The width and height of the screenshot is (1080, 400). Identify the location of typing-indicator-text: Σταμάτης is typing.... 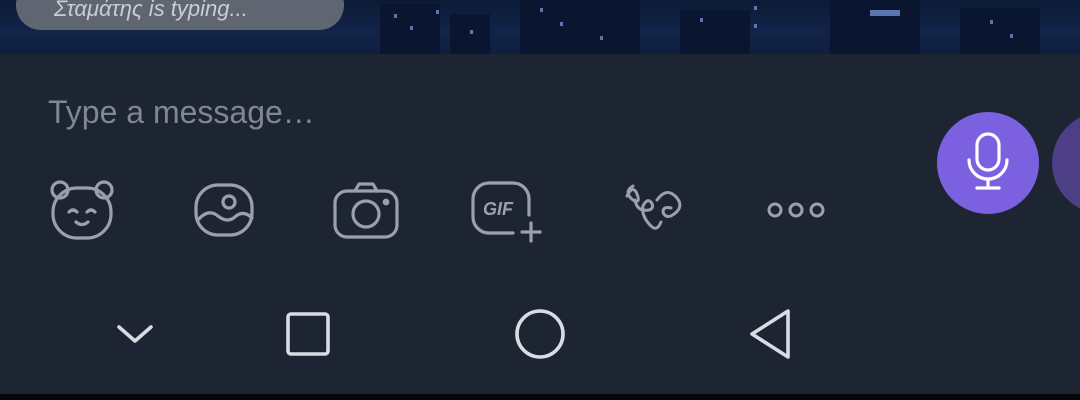
(151, 10).